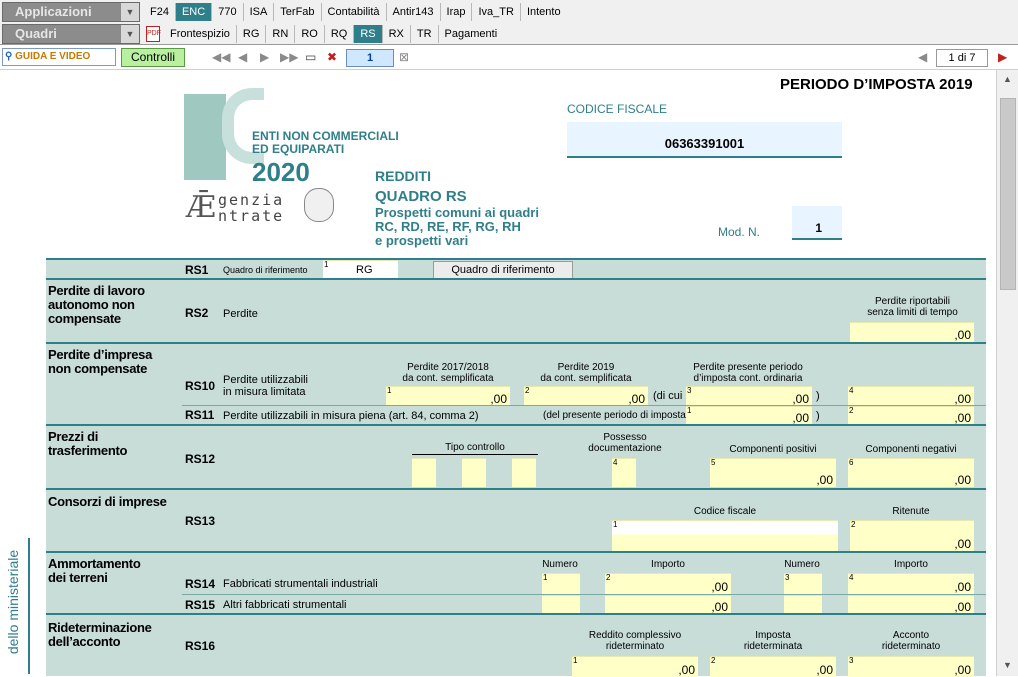 The width and height of the screenshot is (1018, 677). I want to click on quadri-dropdown: Quadri ▼, so click(71, 34).